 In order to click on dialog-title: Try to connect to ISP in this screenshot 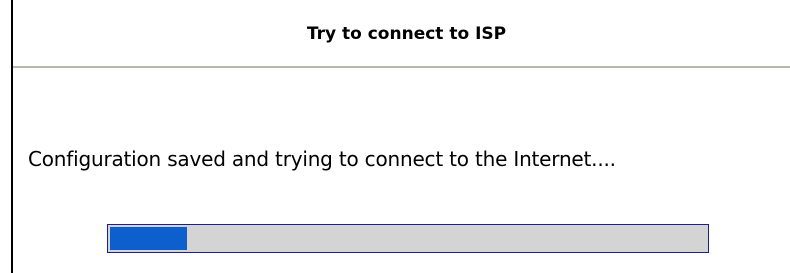, I will do `click(406, 34)`.